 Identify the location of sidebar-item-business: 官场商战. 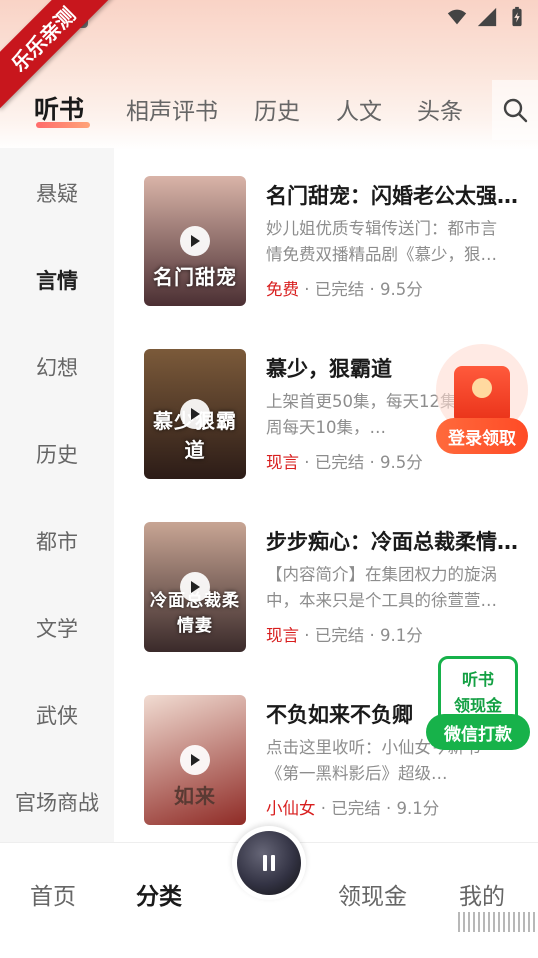
(57, 802).